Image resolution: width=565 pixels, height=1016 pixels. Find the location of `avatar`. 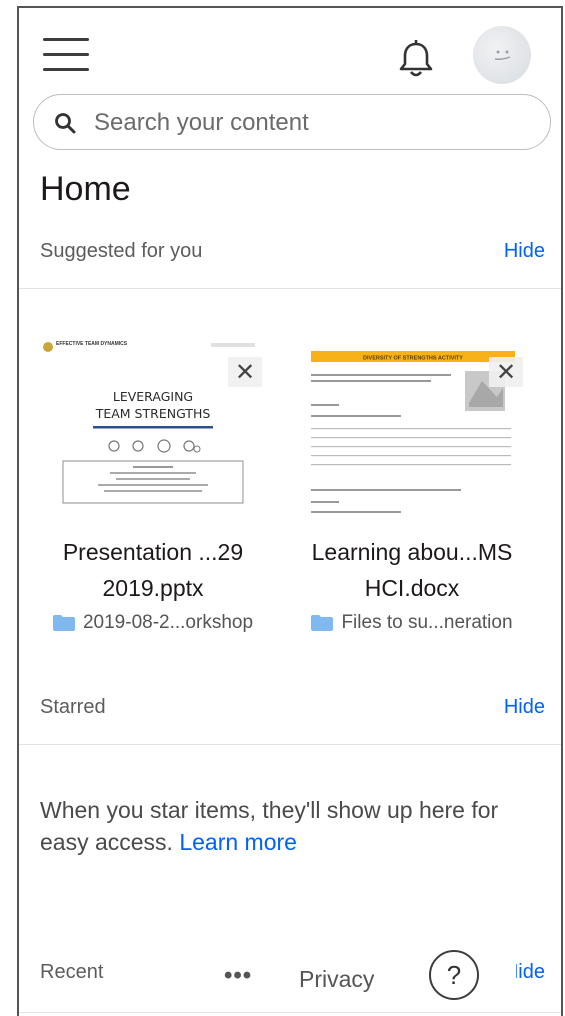

avatar is located at coordinates (502, 55).